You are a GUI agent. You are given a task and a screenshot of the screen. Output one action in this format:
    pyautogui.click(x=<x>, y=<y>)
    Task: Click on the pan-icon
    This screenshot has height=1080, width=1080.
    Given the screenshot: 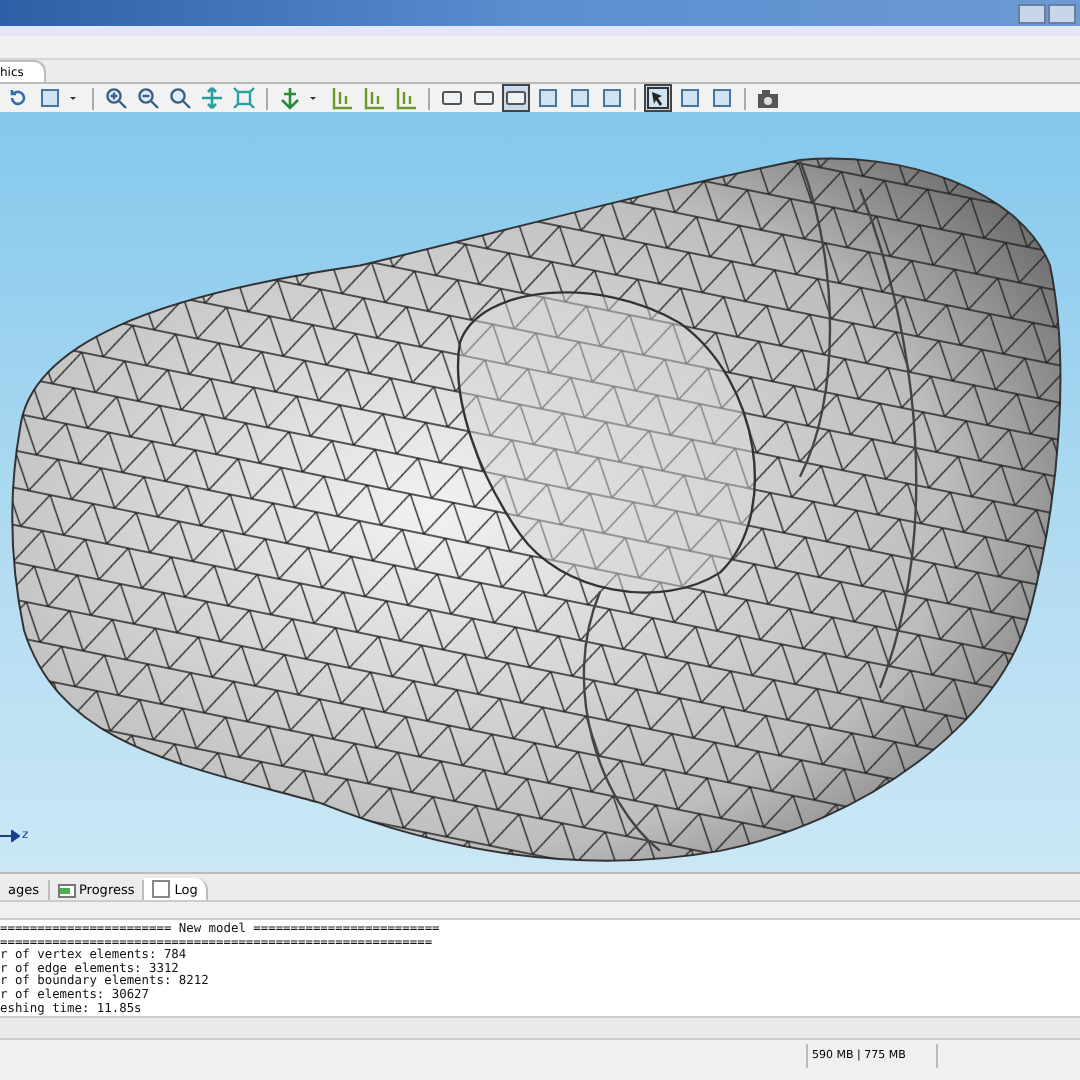 What is the action you would take?
    pyautogui.click(x=212, y=98)
    